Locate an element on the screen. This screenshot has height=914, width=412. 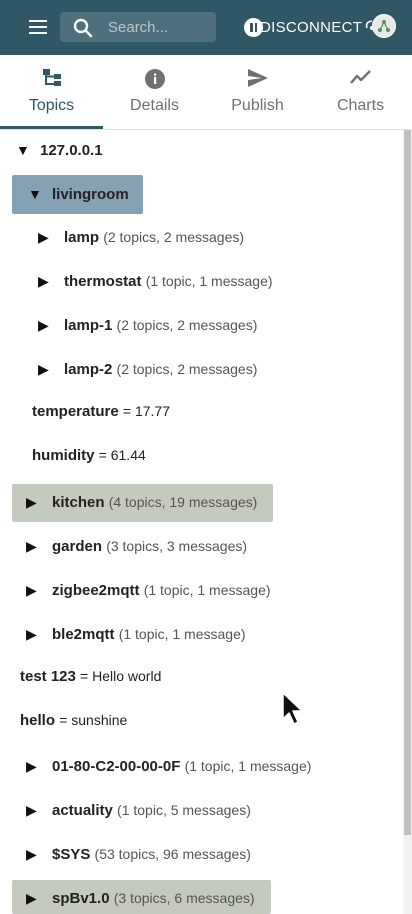
leaf-value: = 61.44 is located at coordinates (122, 455).